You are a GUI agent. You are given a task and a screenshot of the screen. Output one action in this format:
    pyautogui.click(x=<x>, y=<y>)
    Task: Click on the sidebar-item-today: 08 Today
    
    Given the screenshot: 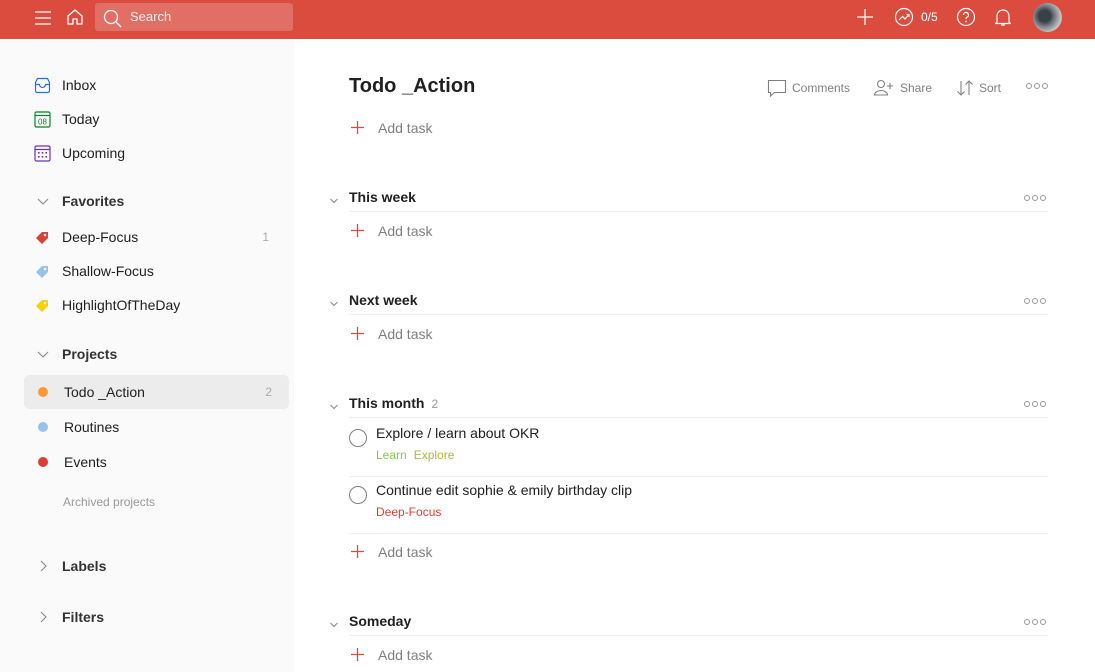 What is the action you would take?
    pyautogui.click(x=156, y=119)
    